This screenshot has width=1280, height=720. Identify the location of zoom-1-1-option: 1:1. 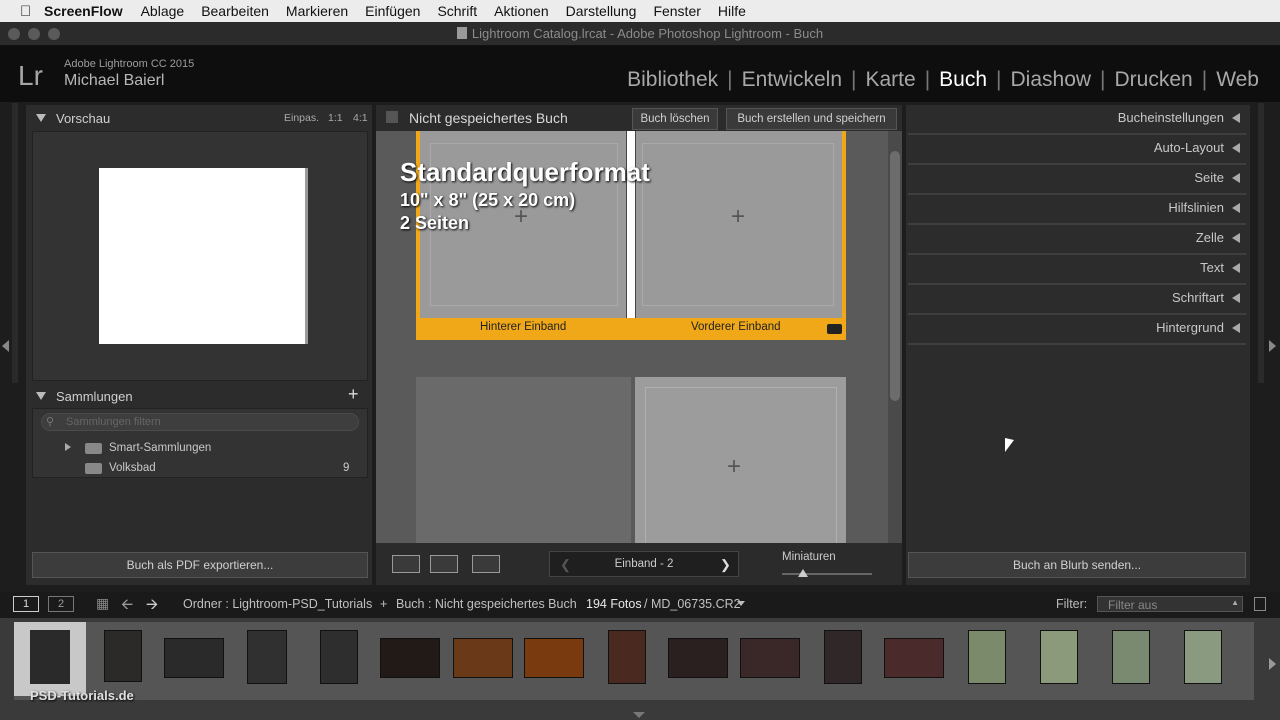
(335, 118).